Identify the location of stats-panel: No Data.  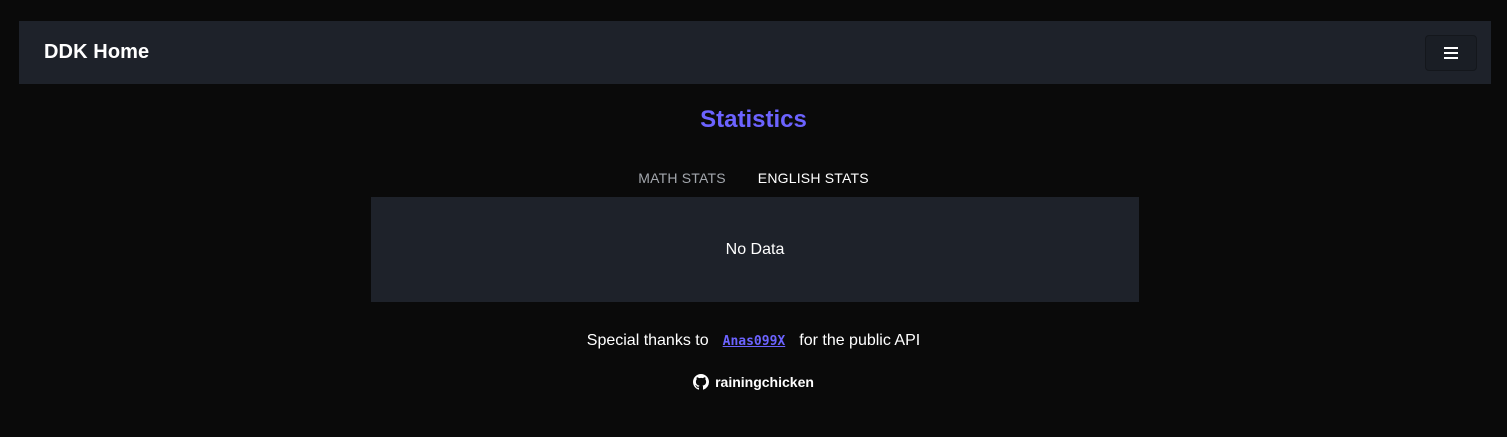
(755, 249).